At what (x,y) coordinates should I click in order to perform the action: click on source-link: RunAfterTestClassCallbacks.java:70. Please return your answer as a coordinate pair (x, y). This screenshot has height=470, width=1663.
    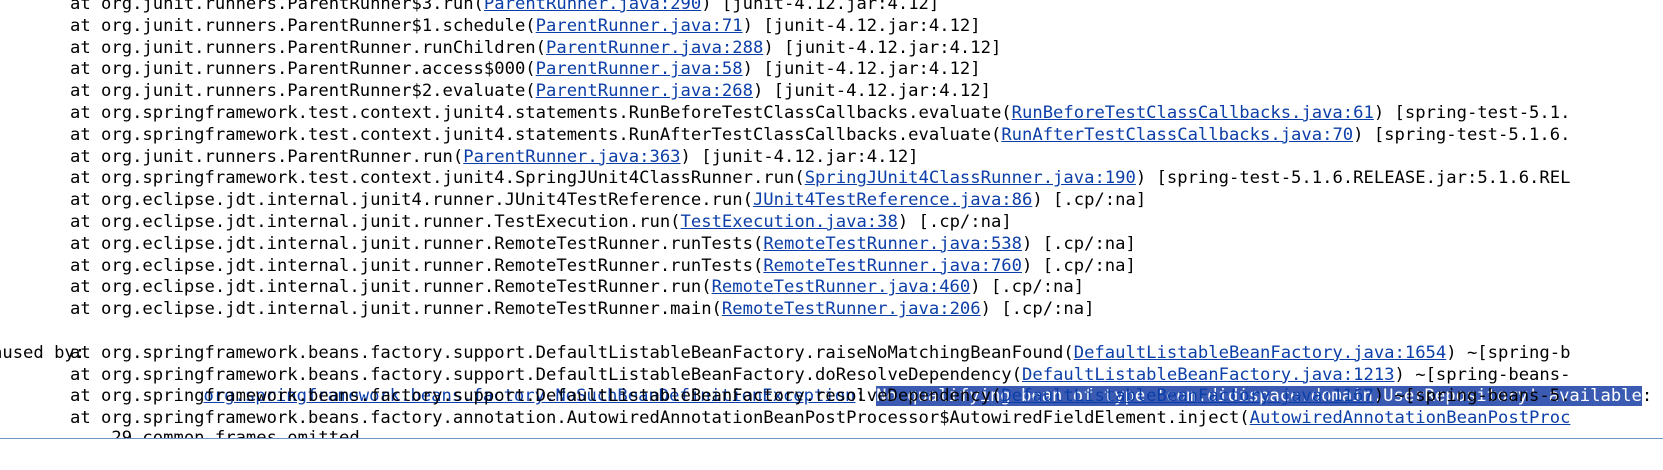
    Looking at the image, I should click on (1177, 135).